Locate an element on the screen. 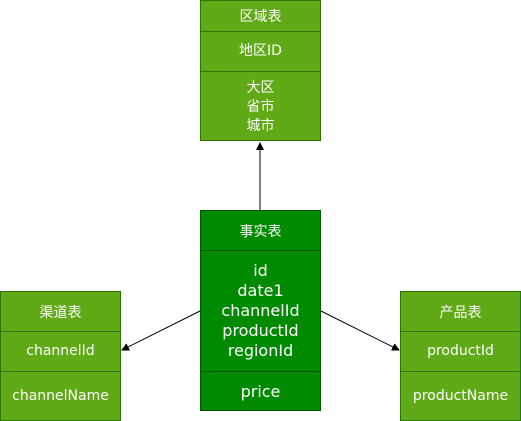 The width and height of the screenshot is (521, 421). region-table-title: 区域表 is located at coordinates (260, 16).